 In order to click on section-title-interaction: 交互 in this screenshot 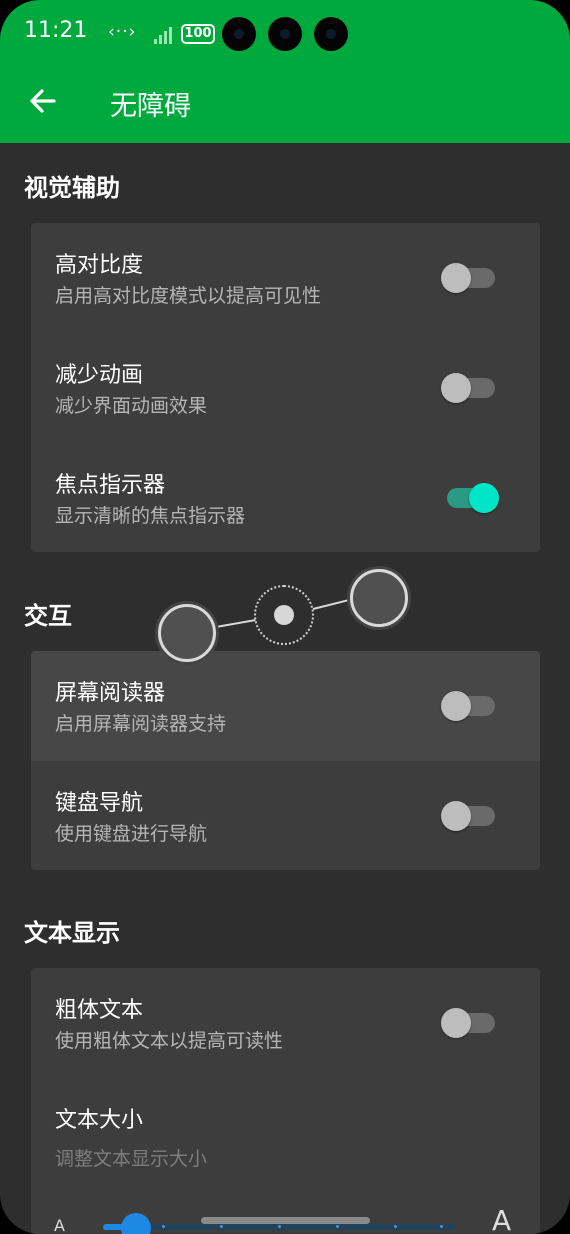, I will do `click(48, 616)`.